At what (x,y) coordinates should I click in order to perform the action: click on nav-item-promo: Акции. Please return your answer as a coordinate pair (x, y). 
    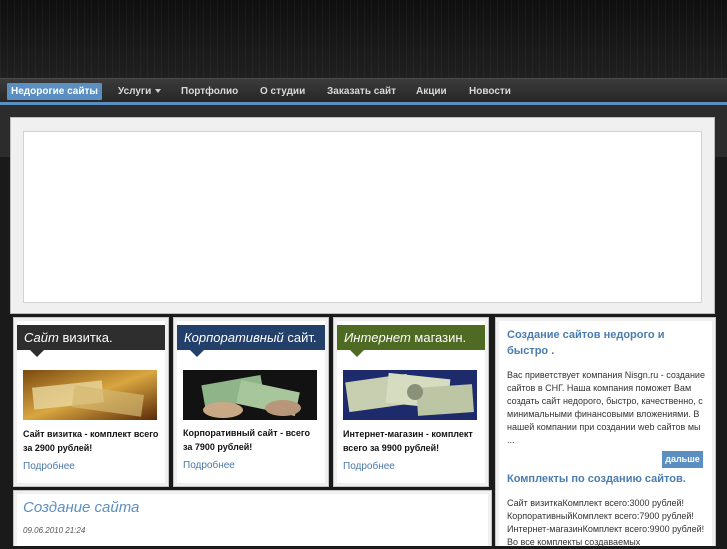
    Looking at the image, I should click on (431, 91).